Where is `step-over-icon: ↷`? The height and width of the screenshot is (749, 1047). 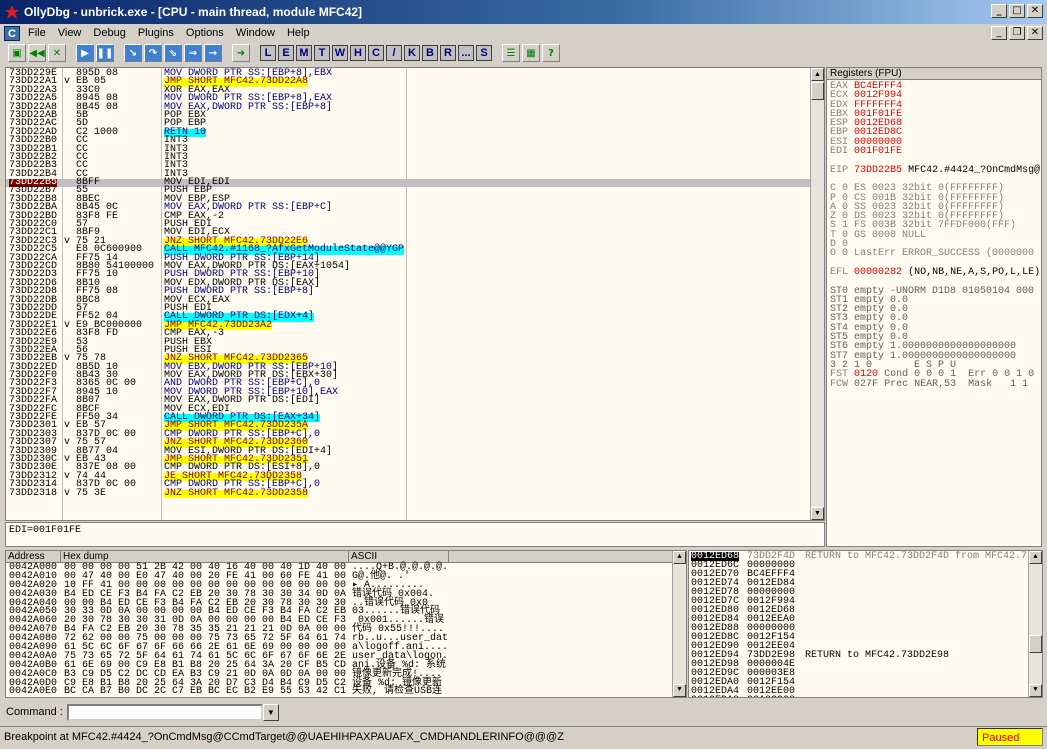
step-over-icon: ↷ is located at coordinates (153, 53).